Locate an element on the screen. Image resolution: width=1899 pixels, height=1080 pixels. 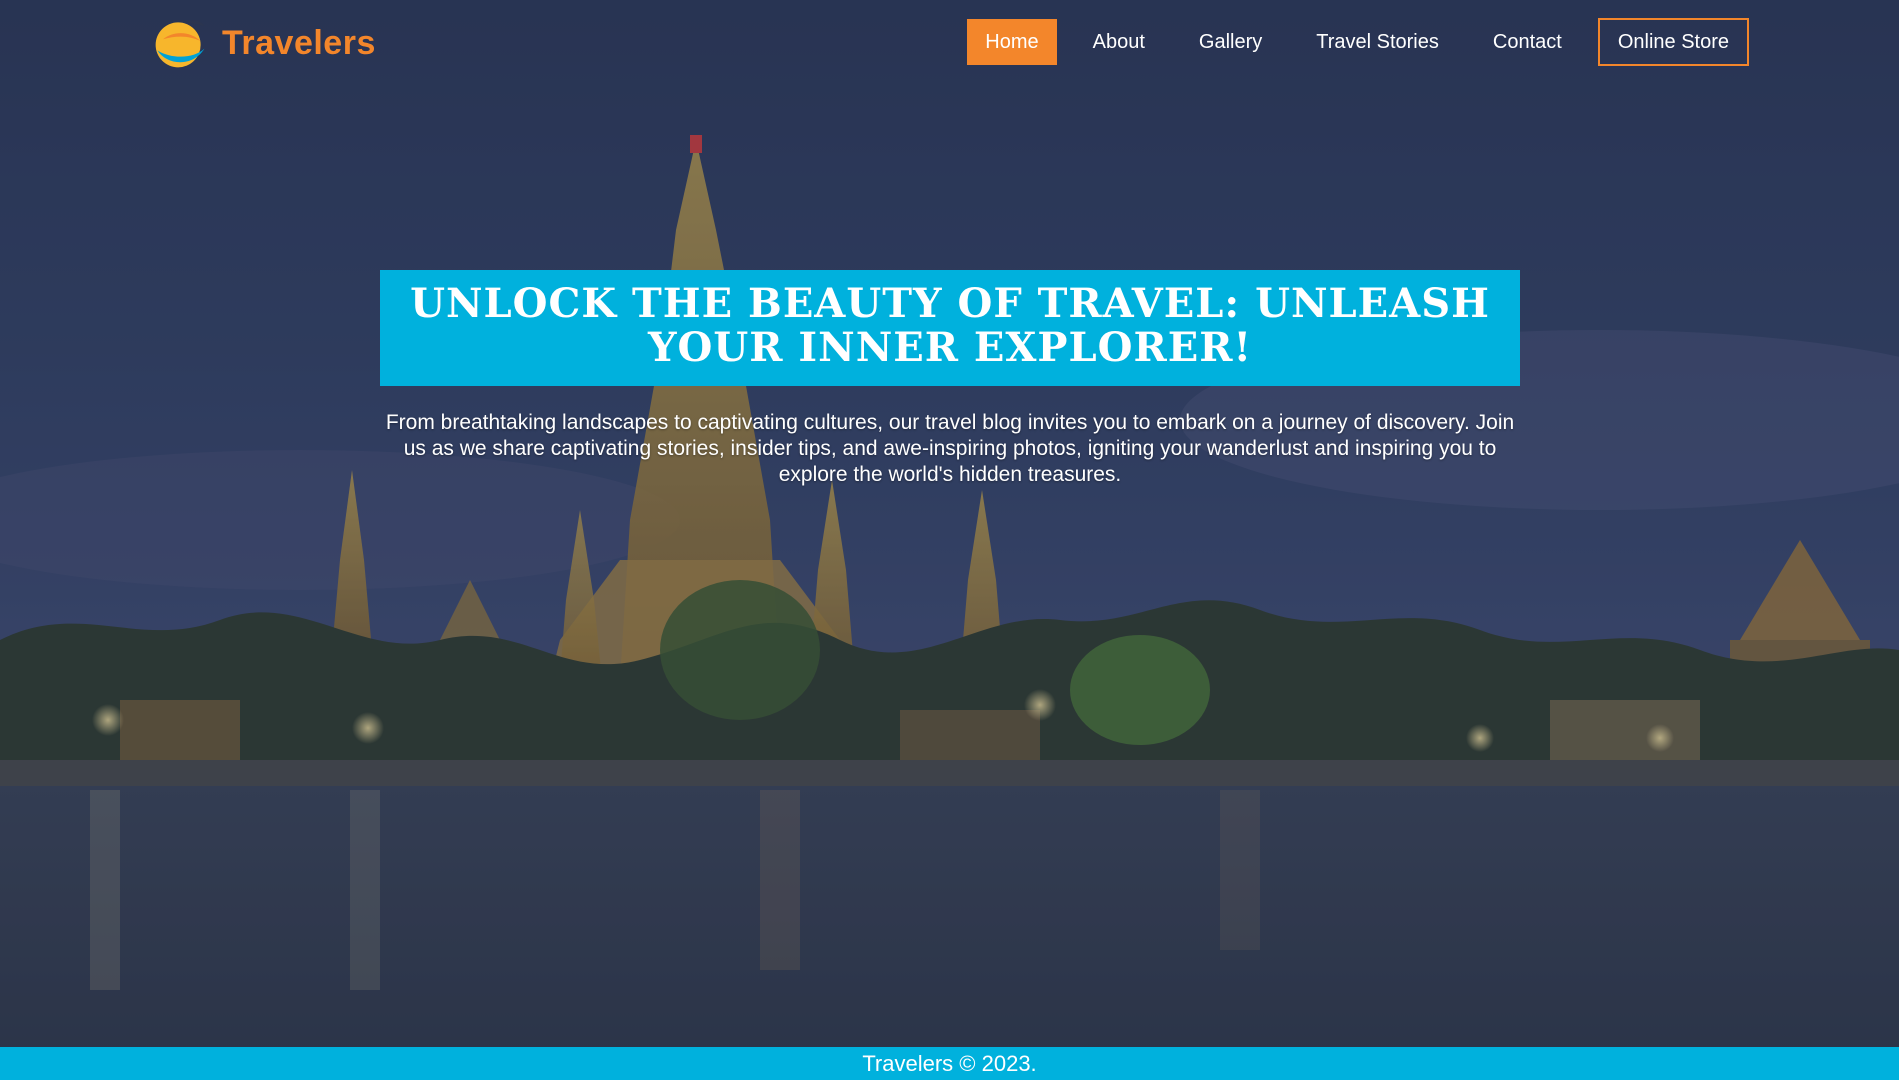
nav-home: Home is located at coordinates (1012, 42).